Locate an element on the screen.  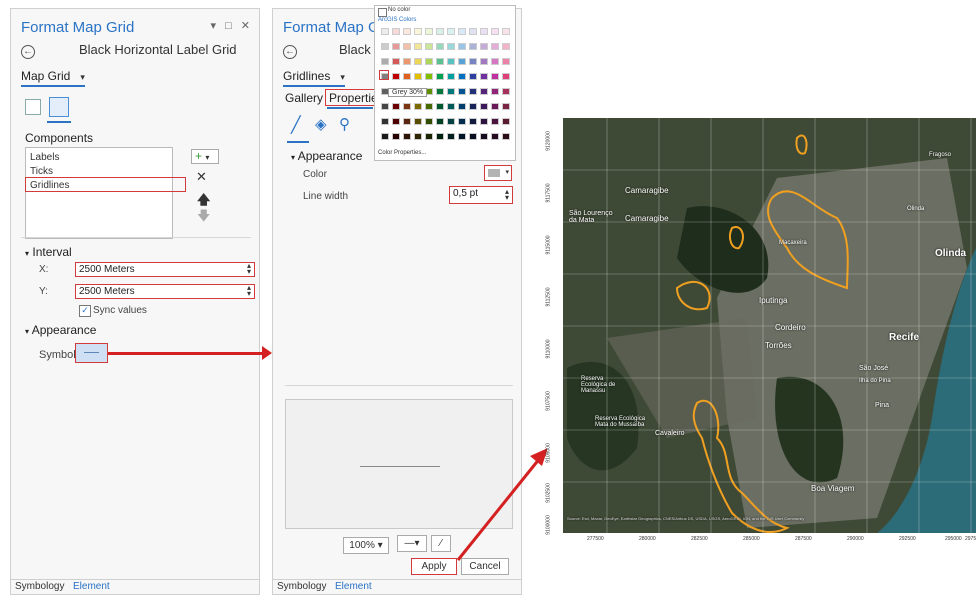
y-tick-label: 9100000 is located at coordinates (548, 525).